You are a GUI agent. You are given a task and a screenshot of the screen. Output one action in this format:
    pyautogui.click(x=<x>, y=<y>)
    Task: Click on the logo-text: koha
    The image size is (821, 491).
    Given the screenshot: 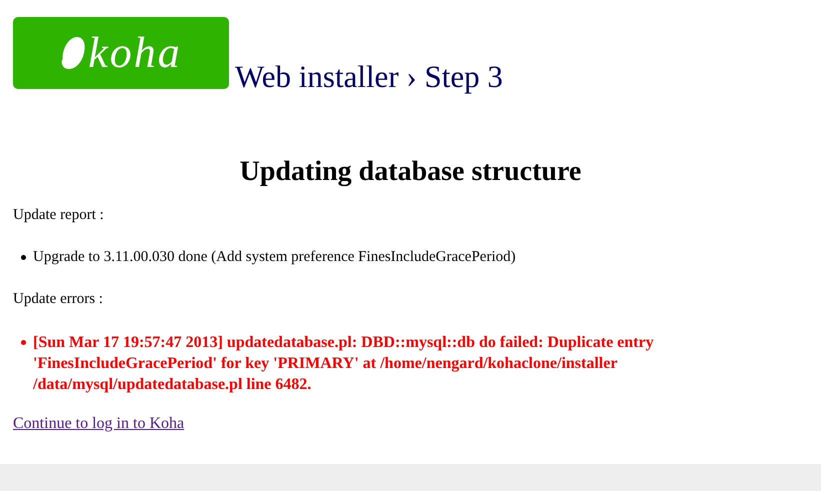 What is the action you would take?
    pyautogui.click(x=135, y=53)
    